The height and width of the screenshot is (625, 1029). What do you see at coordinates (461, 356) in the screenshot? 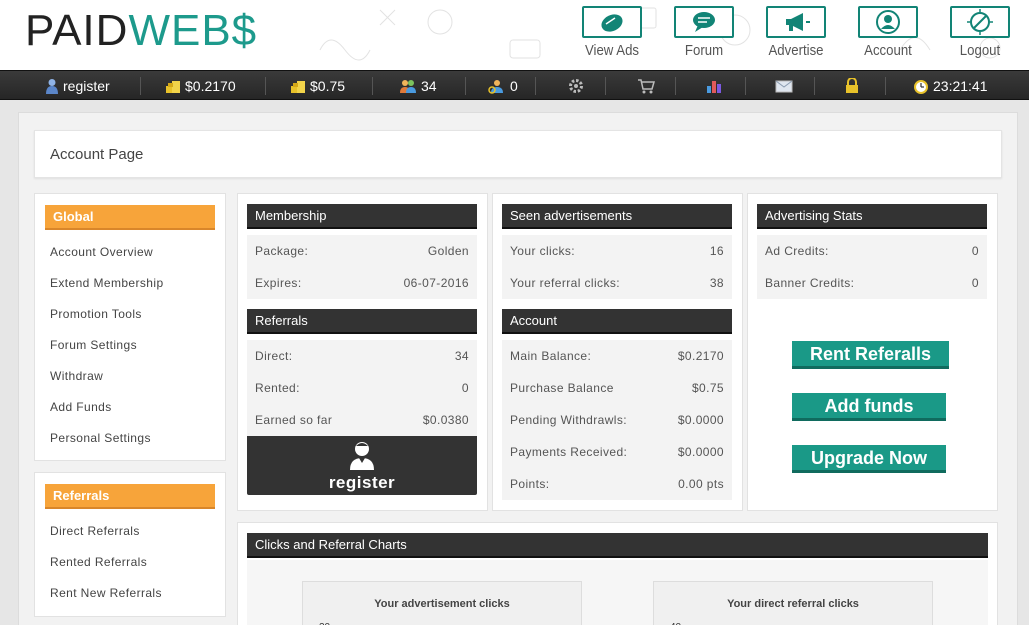
I see `row-value: 34` at bounding box center [461, 356].